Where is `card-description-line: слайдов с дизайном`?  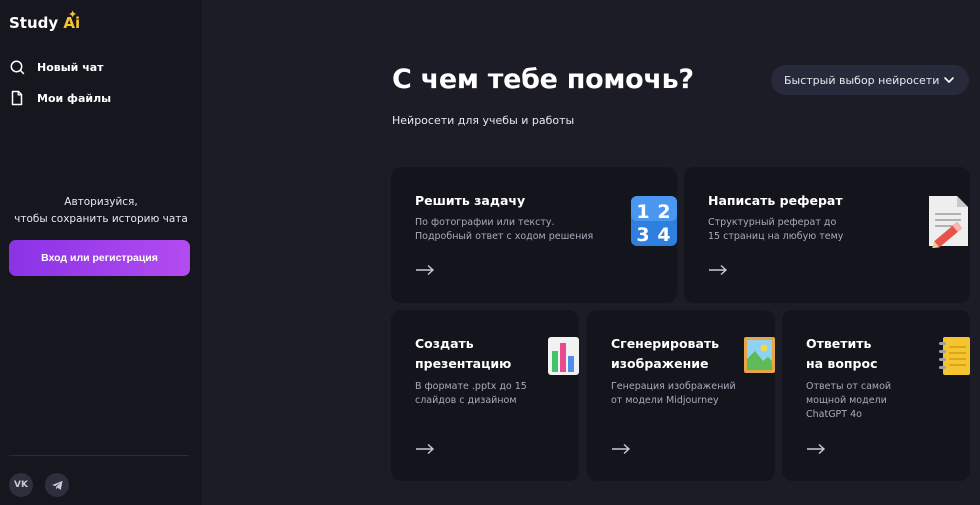
card-description-line: слайдов с дизайном is located at coordinates (466, 400).